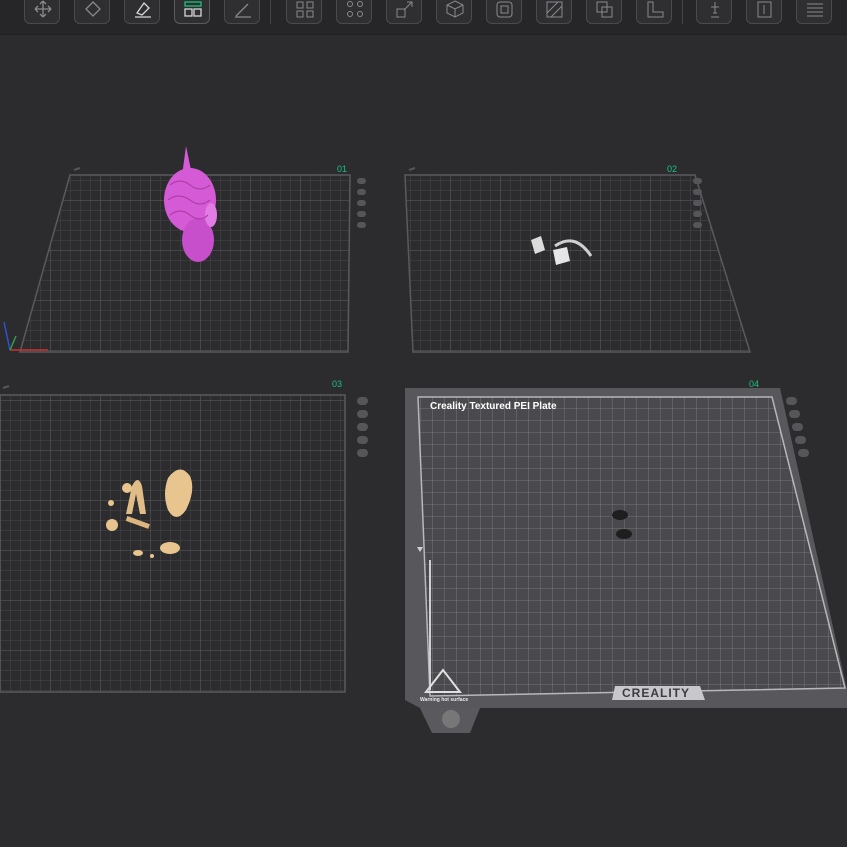  I want to click on creality-logo-icon, so click(451, 719).